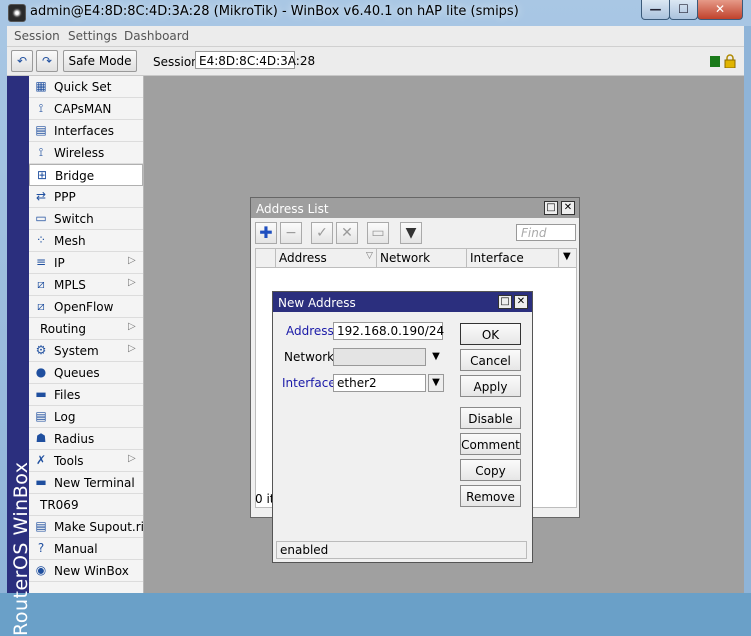  What do you see at coordinates (41, 438) in the screenshot?
I see `radius-icon: ☗` at bounding box center [41, 438].